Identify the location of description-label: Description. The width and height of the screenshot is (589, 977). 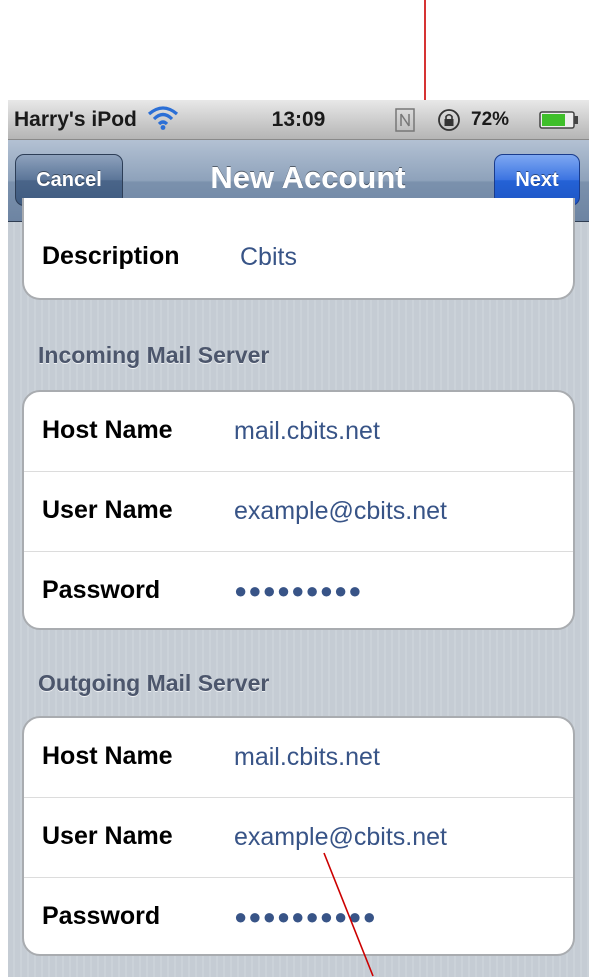
(111, 256).